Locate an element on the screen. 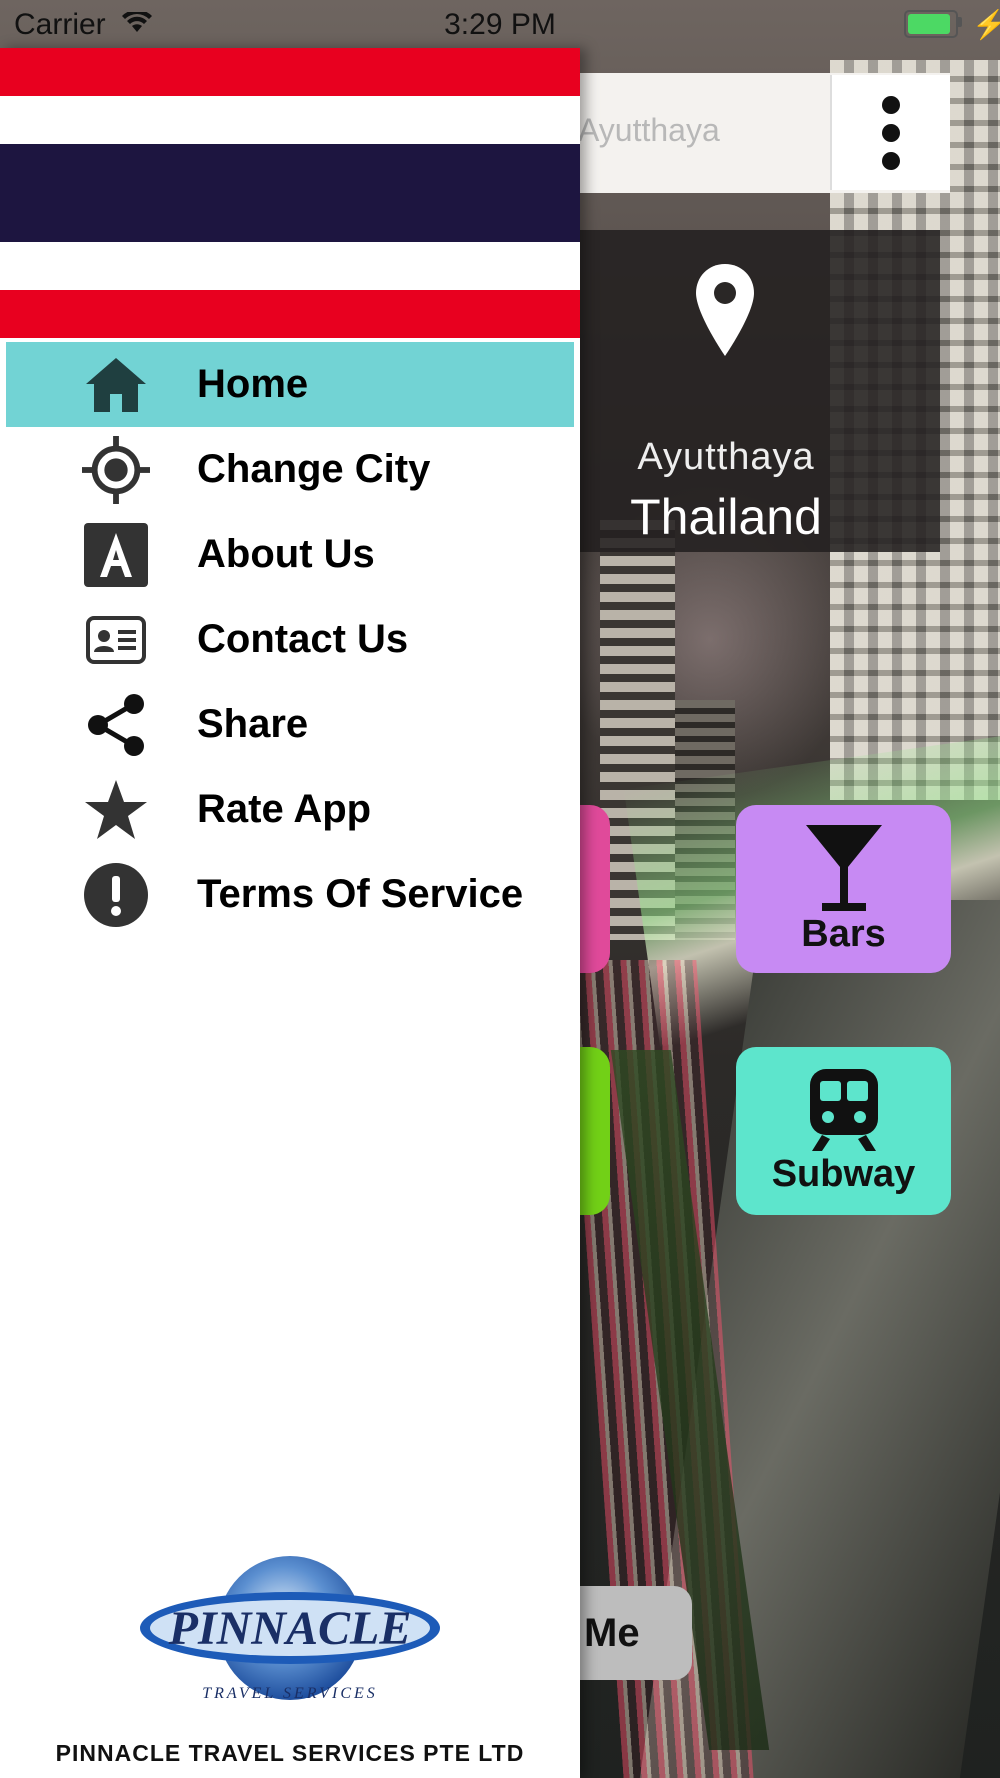 The width and height of the screenshot is (1000, 1778). clock: 3:29 PM is located at coordinates (500, 24).